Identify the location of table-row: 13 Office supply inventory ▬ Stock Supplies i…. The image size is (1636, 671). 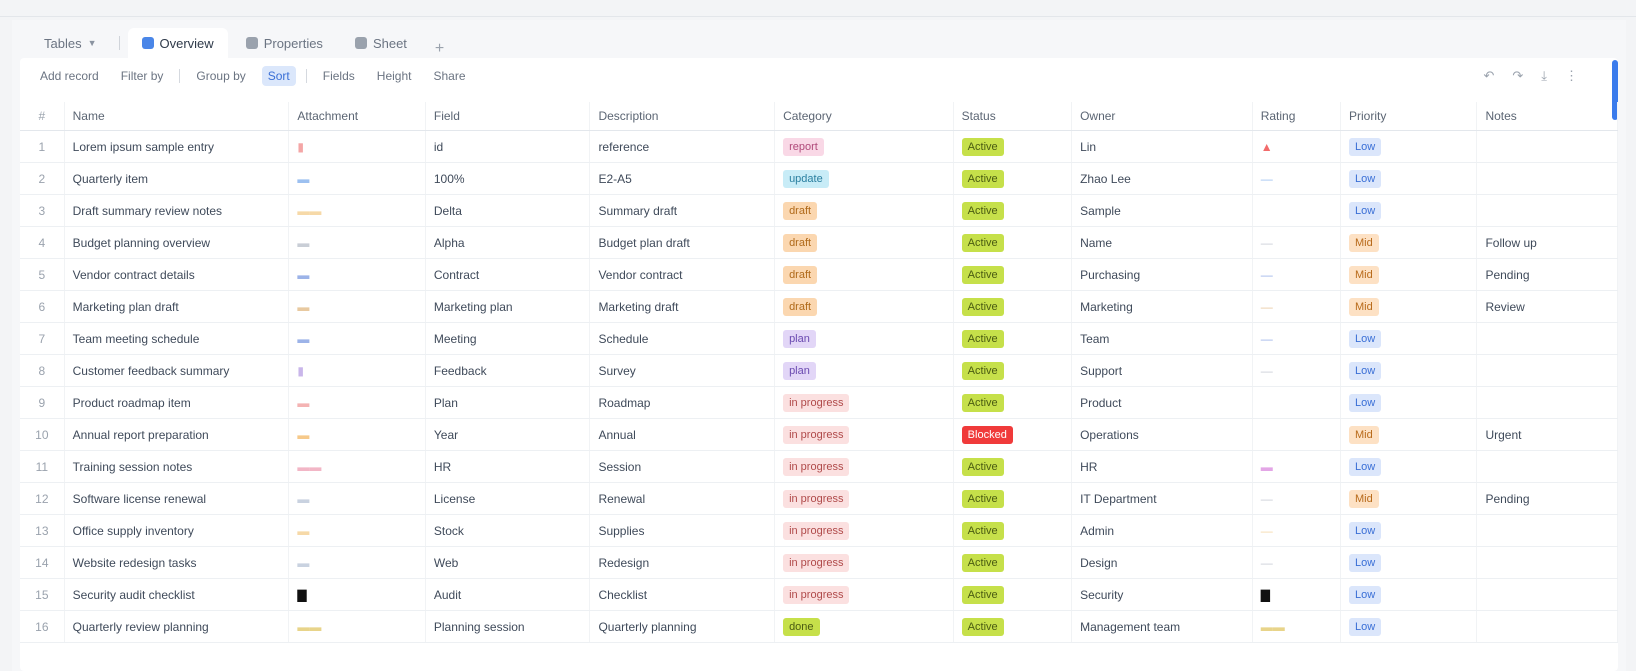
(819, 530).